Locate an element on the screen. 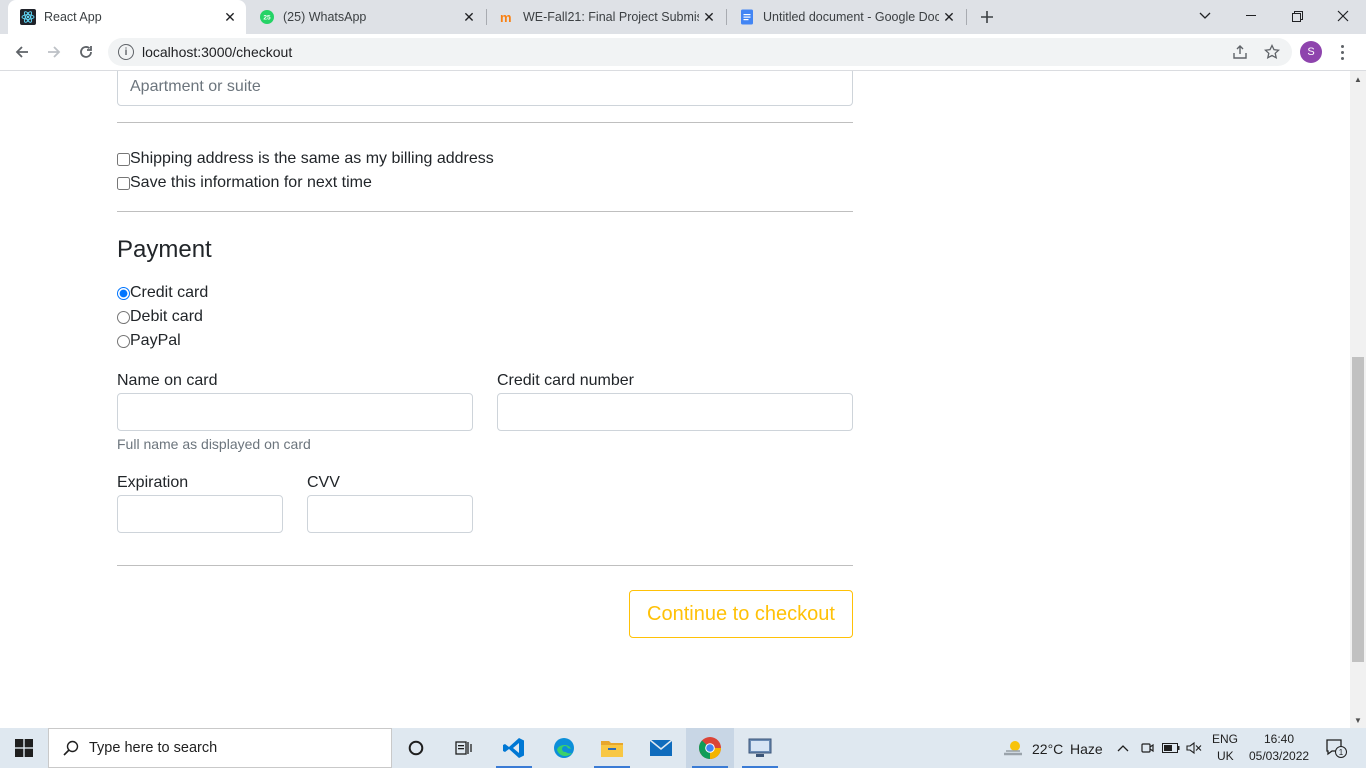  save-info-label: Save this information for next time is located at coordinates (251, 182).